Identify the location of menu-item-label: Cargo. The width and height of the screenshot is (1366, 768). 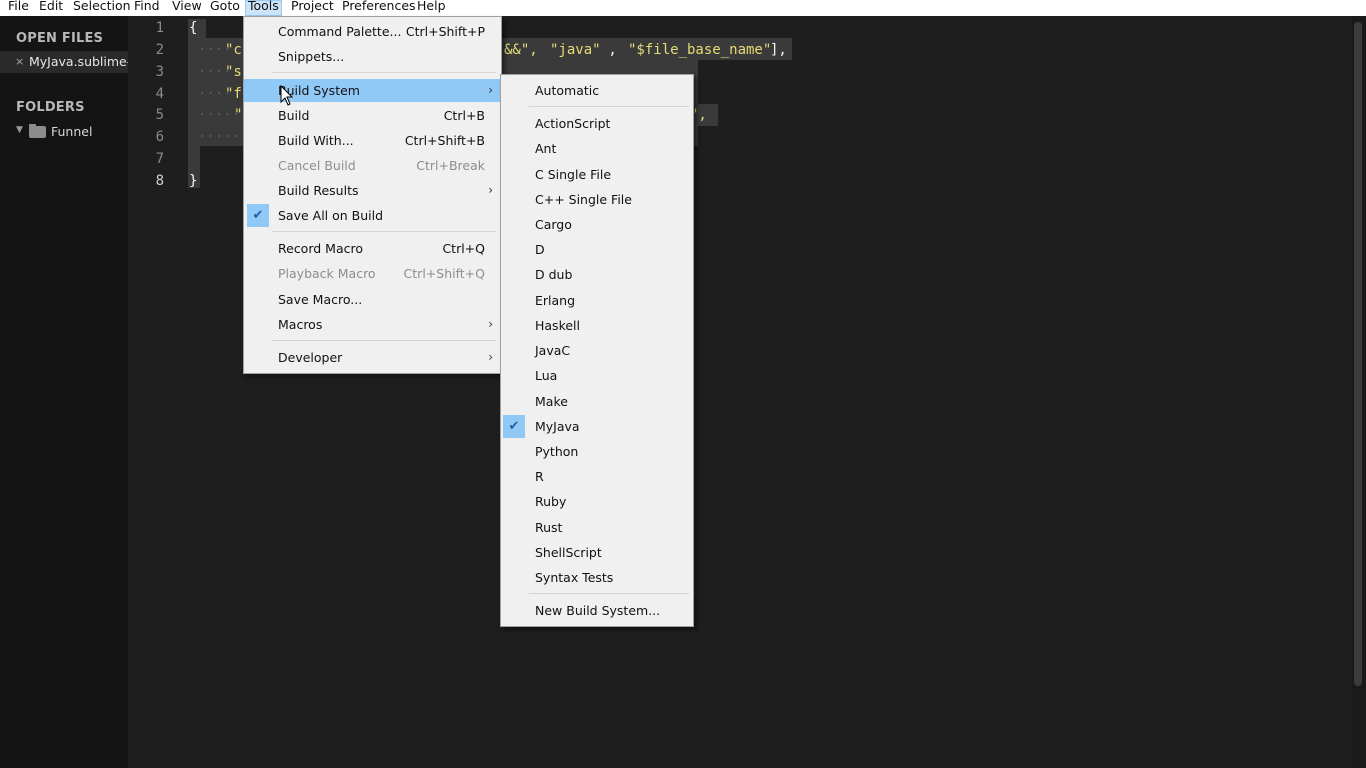
(553, 224).